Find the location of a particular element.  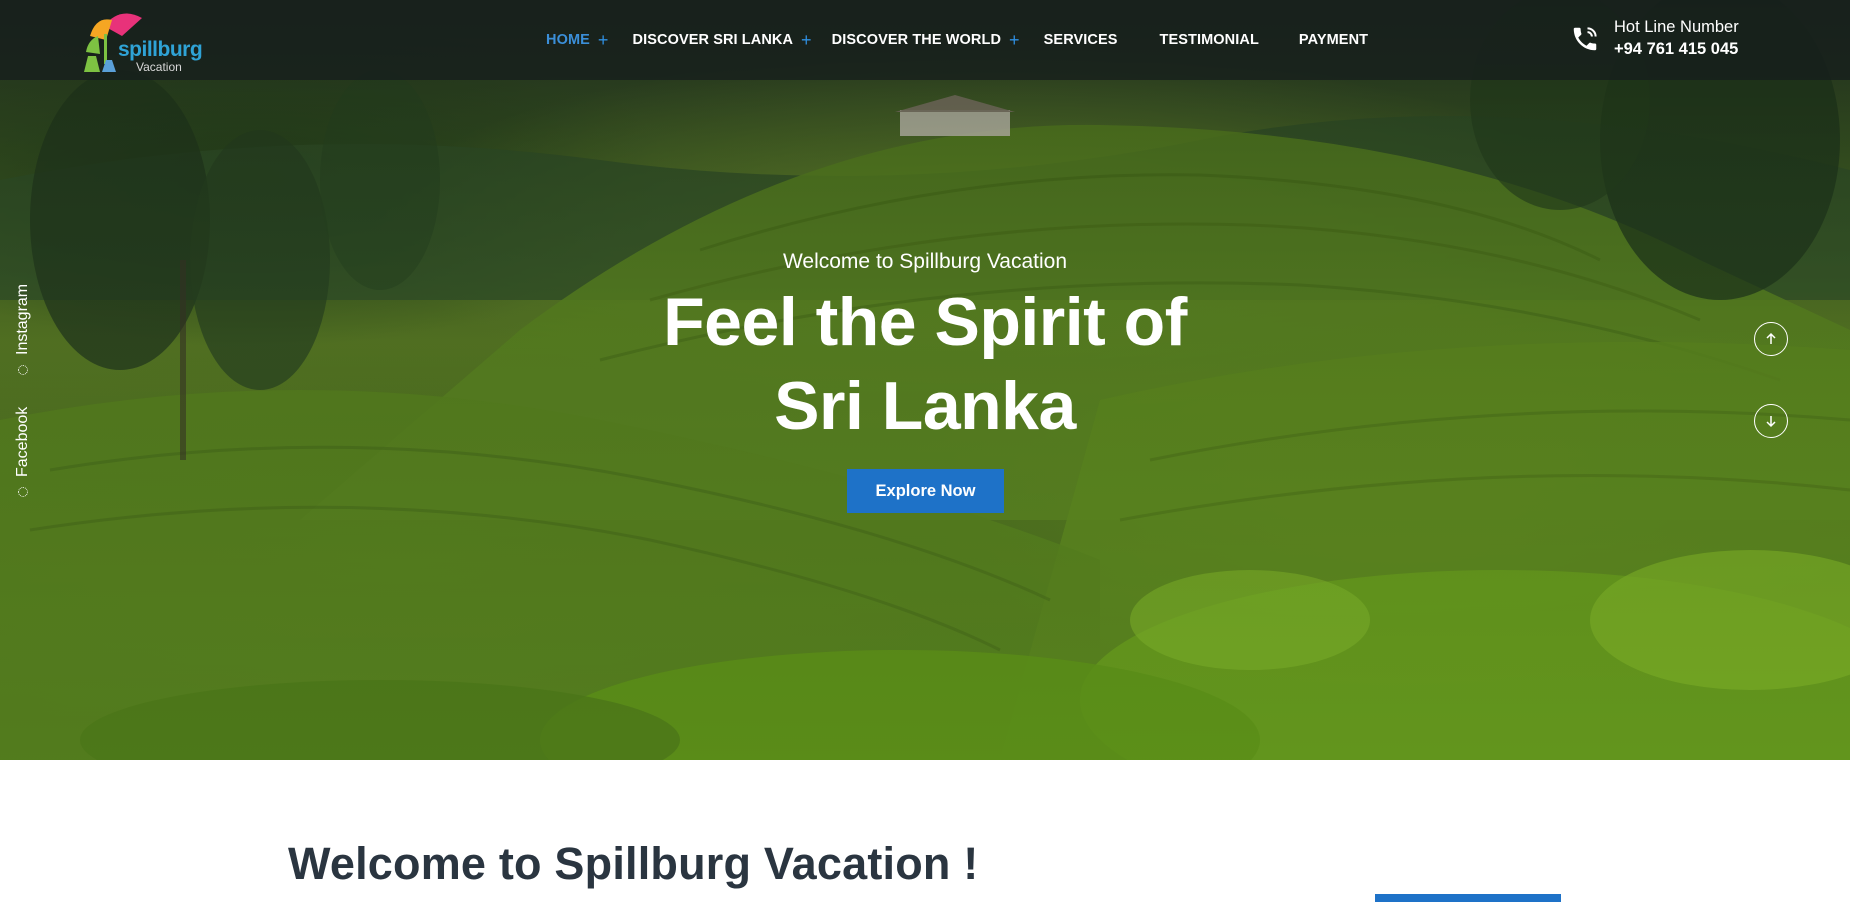

hero-title-line-2: Sri Lanka is located at coordinates (925, 406).